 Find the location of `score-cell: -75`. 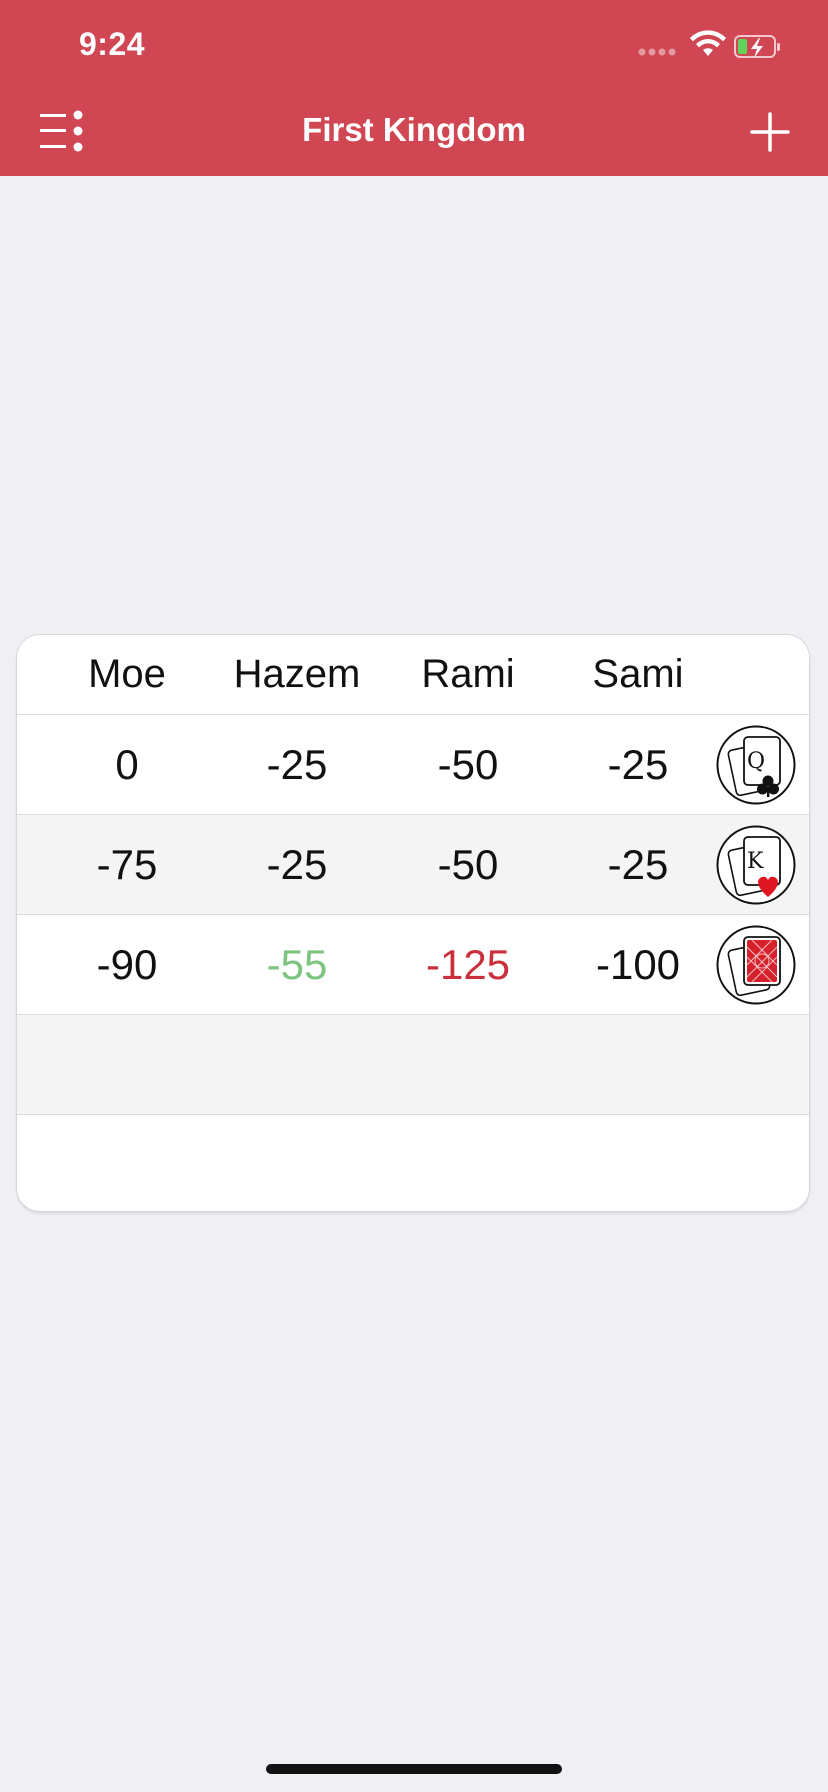

score-cell: -75 is located at coordinates (127, 864).